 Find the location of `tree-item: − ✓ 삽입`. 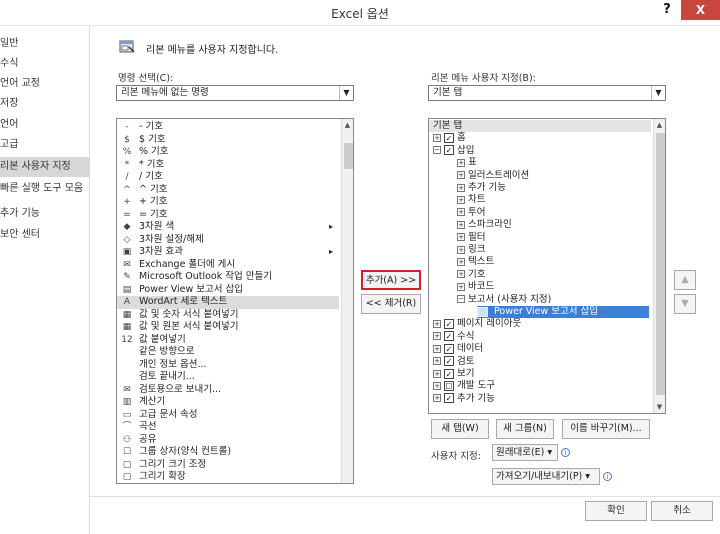

tree-item: − ✓ 삽입 is located at coordinates (541, 151).